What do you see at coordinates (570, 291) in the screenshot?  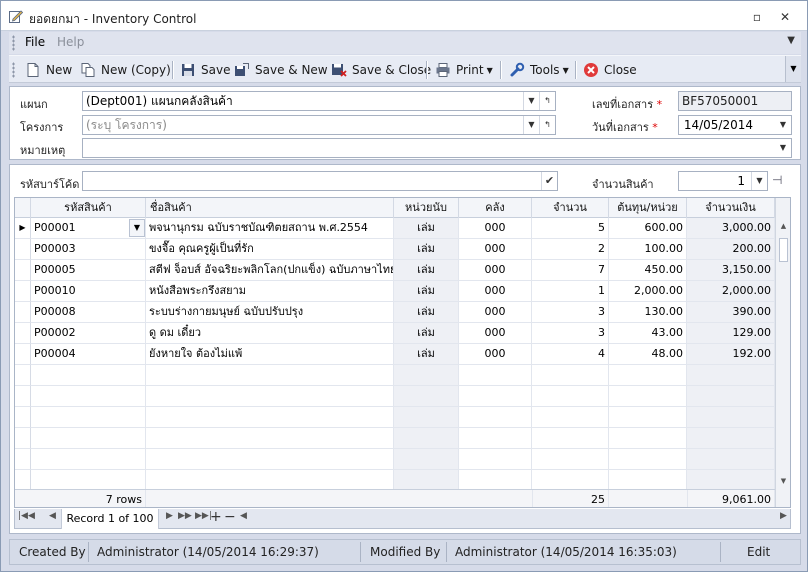 I see `cell-qty: 1` at bounding box center [570, 291].